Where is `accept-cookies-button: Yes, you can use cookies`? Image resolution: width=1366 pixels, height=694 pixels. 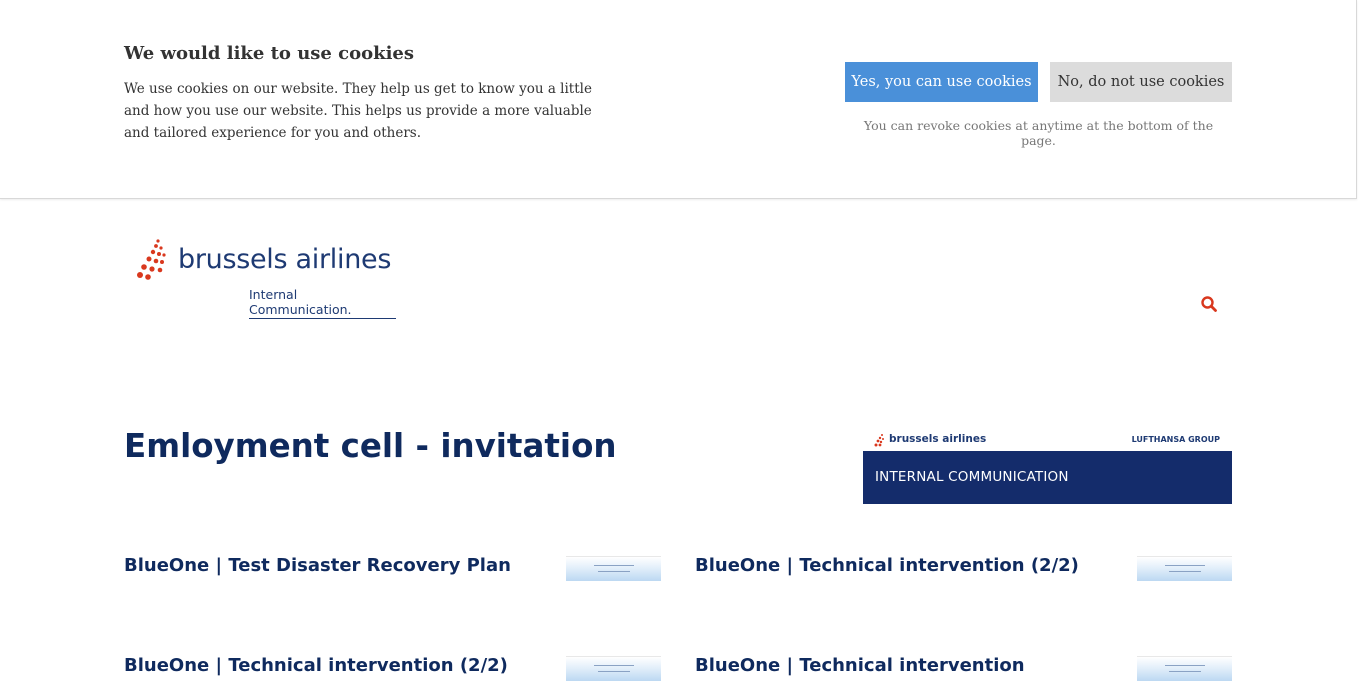 accept-cookies-button: Yes, you can use cookies is located at coordinates (941, 82).